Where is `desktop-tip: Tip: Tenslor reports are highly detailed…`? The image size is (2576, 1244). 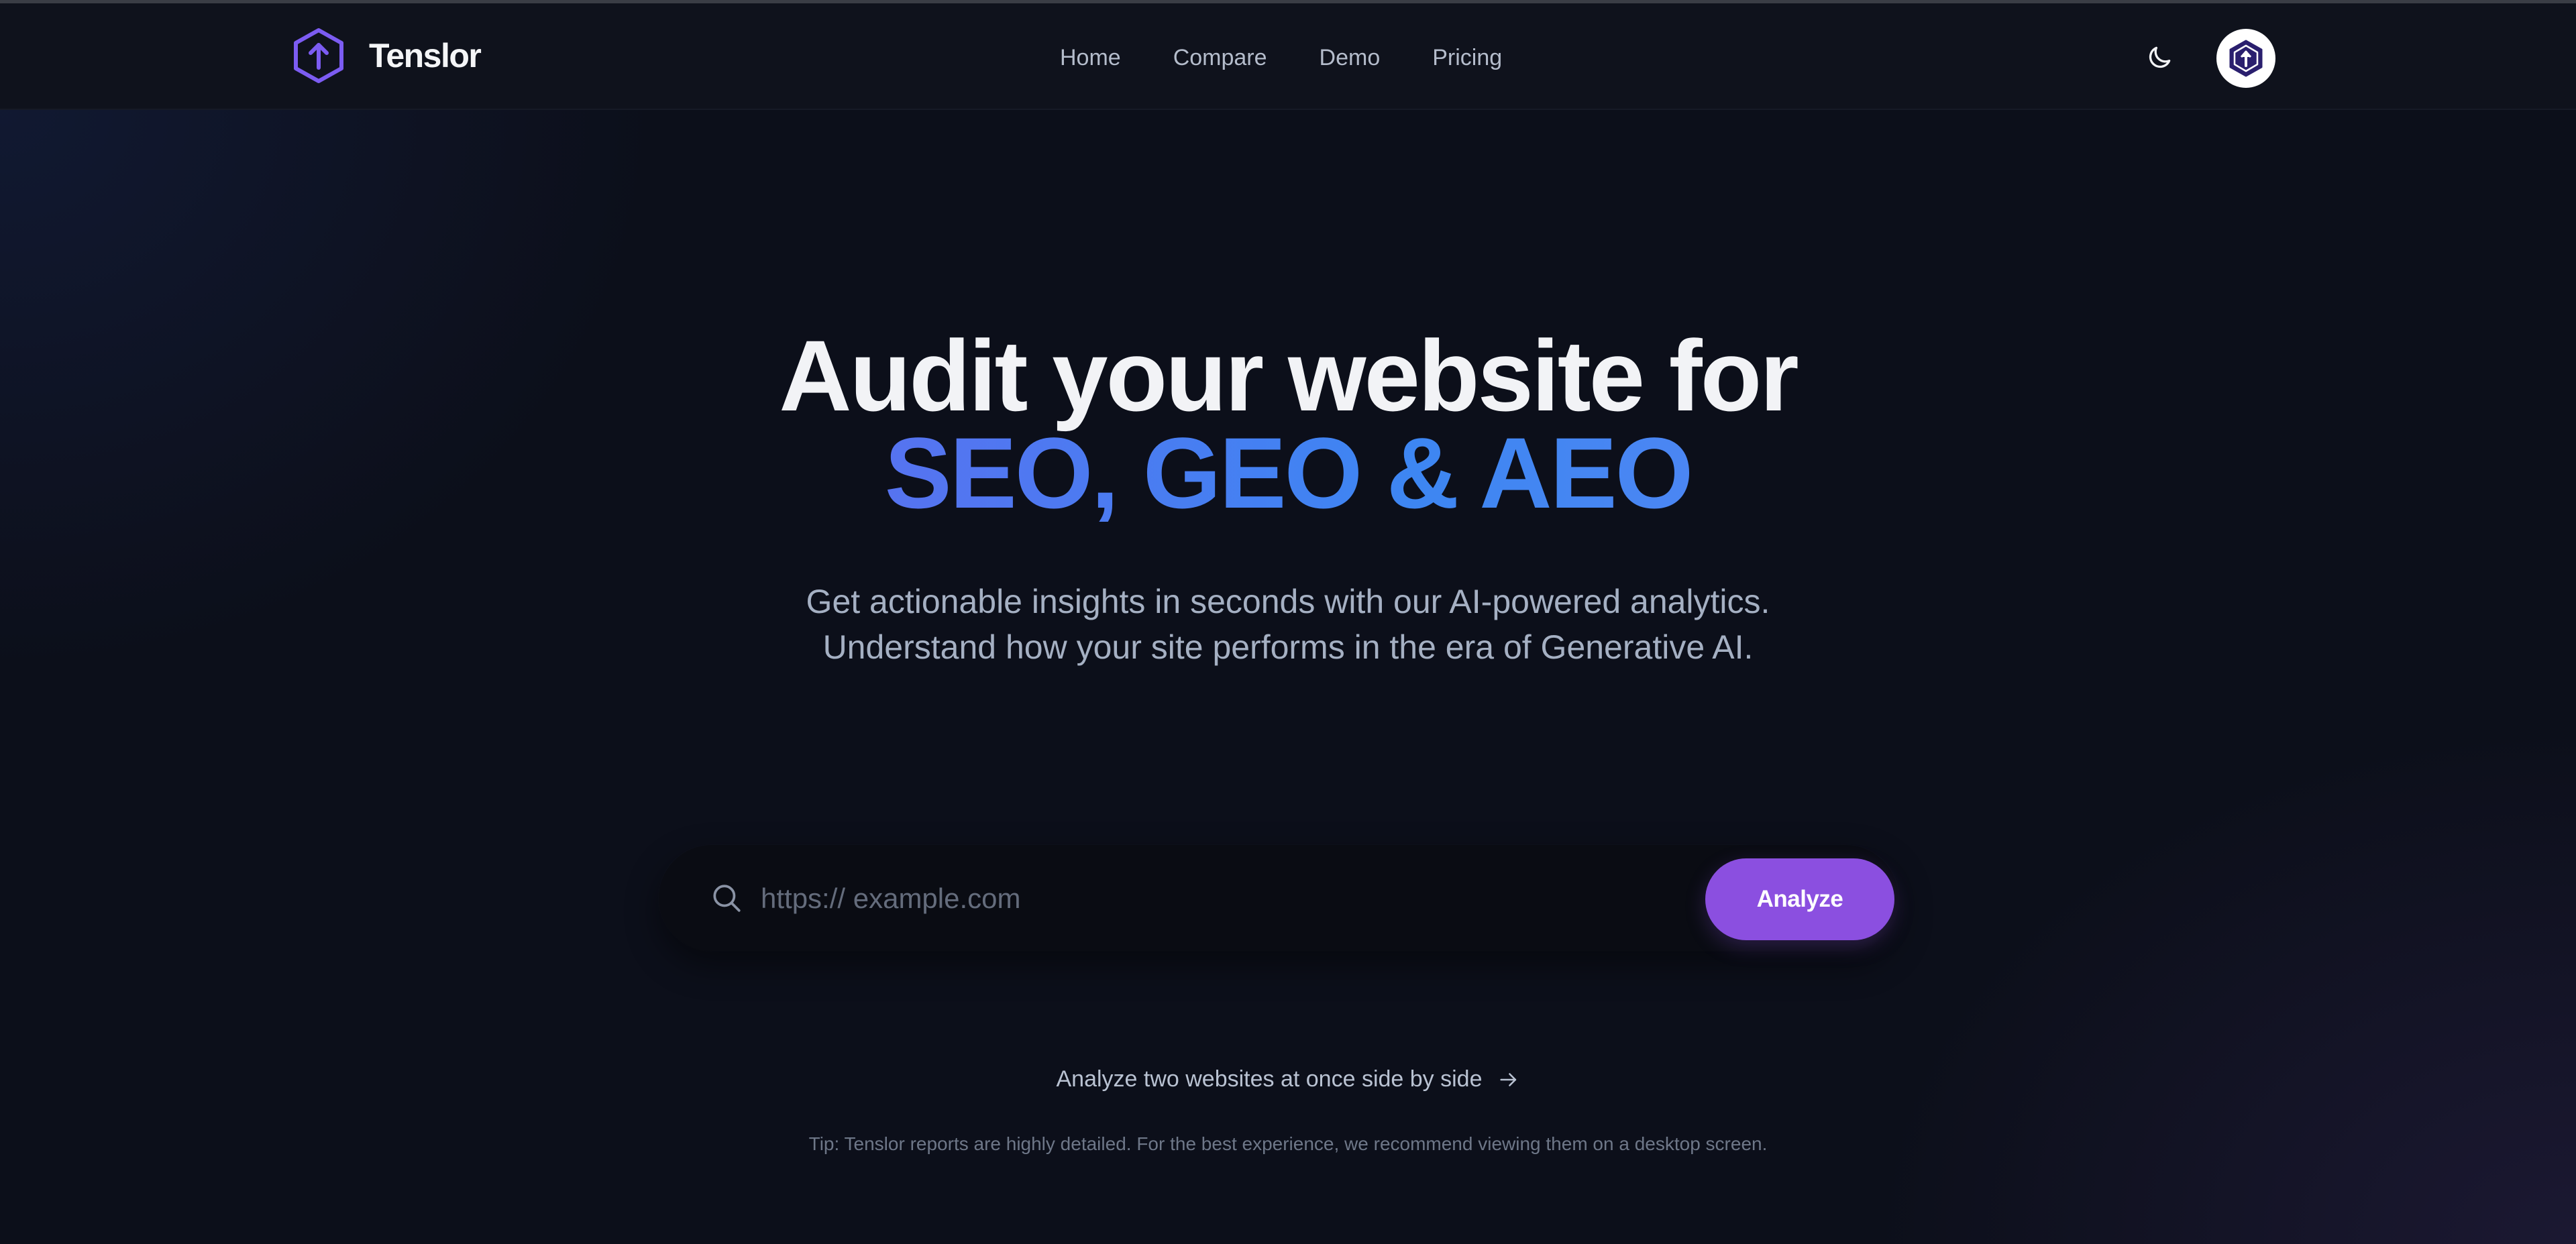
desktop-tip: Tip: Tenslor reports are highly detailed… is located at coordinates (1288, 1143).